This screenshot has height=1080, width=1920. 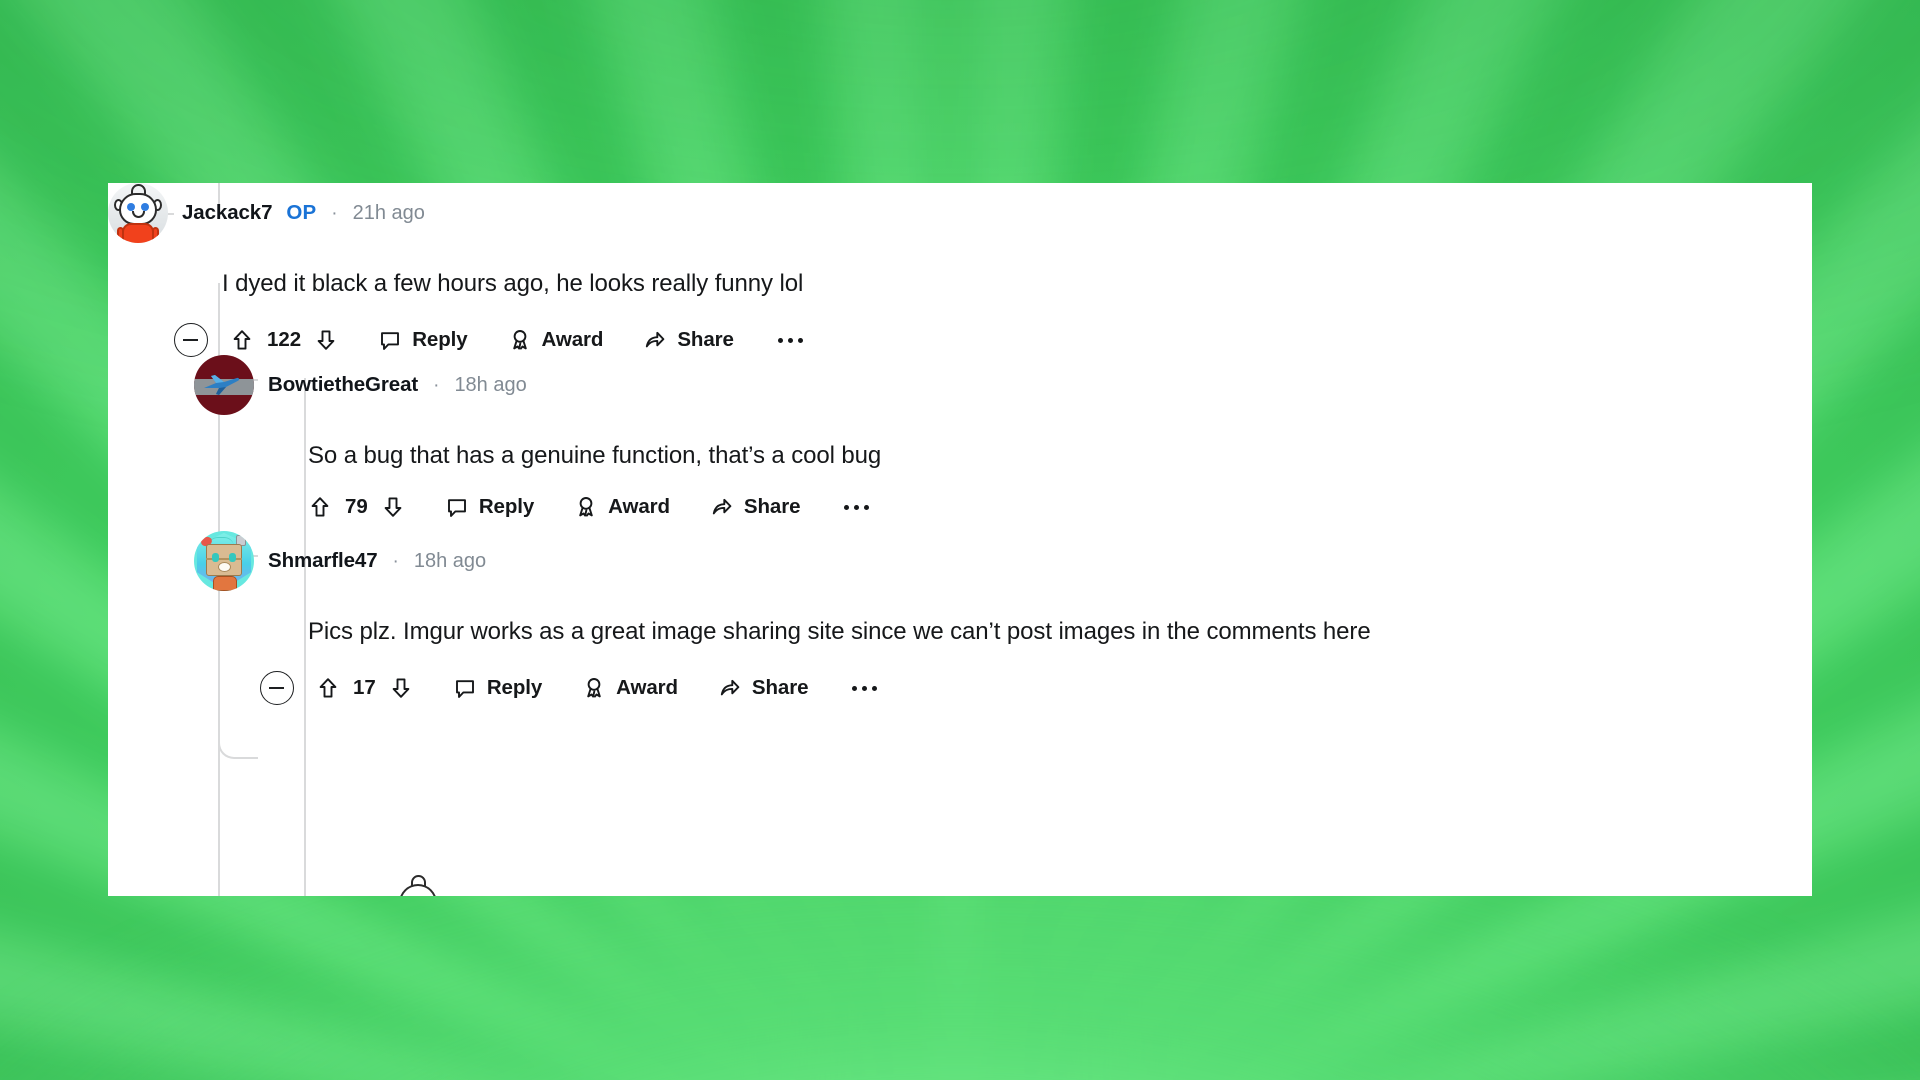 I want to click on next-comment-avatar-partial, so click(x=418, y=884).